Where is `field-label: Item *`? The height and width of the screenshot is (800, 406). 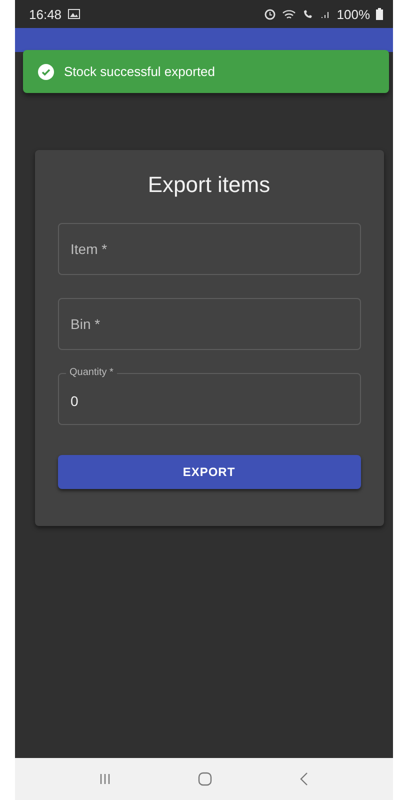 field-label: Item * is located at coordinates (89, 249).